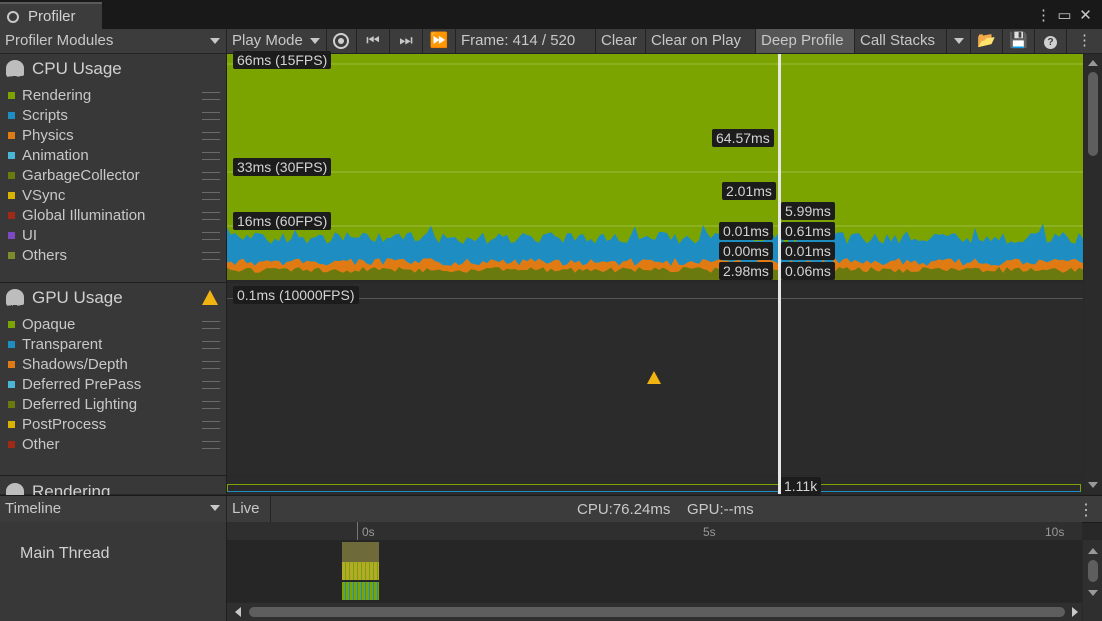 This screenshot has height=621, width=1102. Describe the element at coordinates (114, 116) in the screenshot. I see `cpu-legend-item: Scripts` at that location.